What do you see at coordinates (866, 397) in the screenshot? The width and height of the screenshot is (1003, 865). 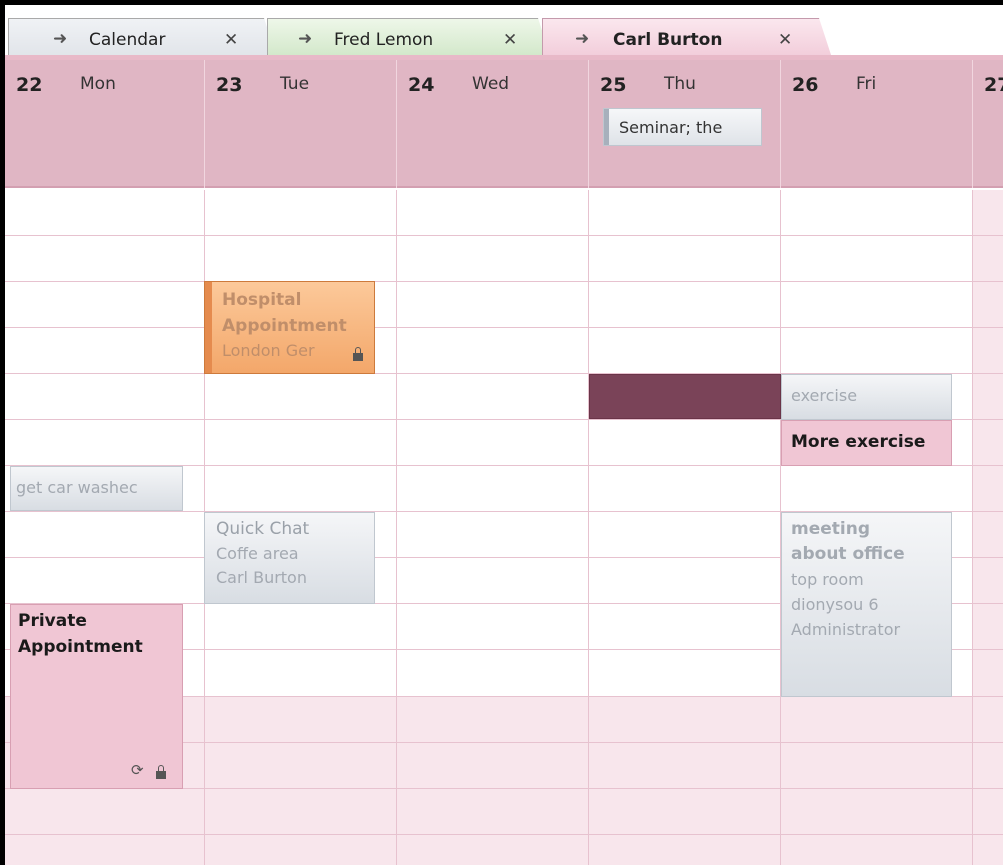 I see `event-exercise: exercise` at bounding box center [866, 397].